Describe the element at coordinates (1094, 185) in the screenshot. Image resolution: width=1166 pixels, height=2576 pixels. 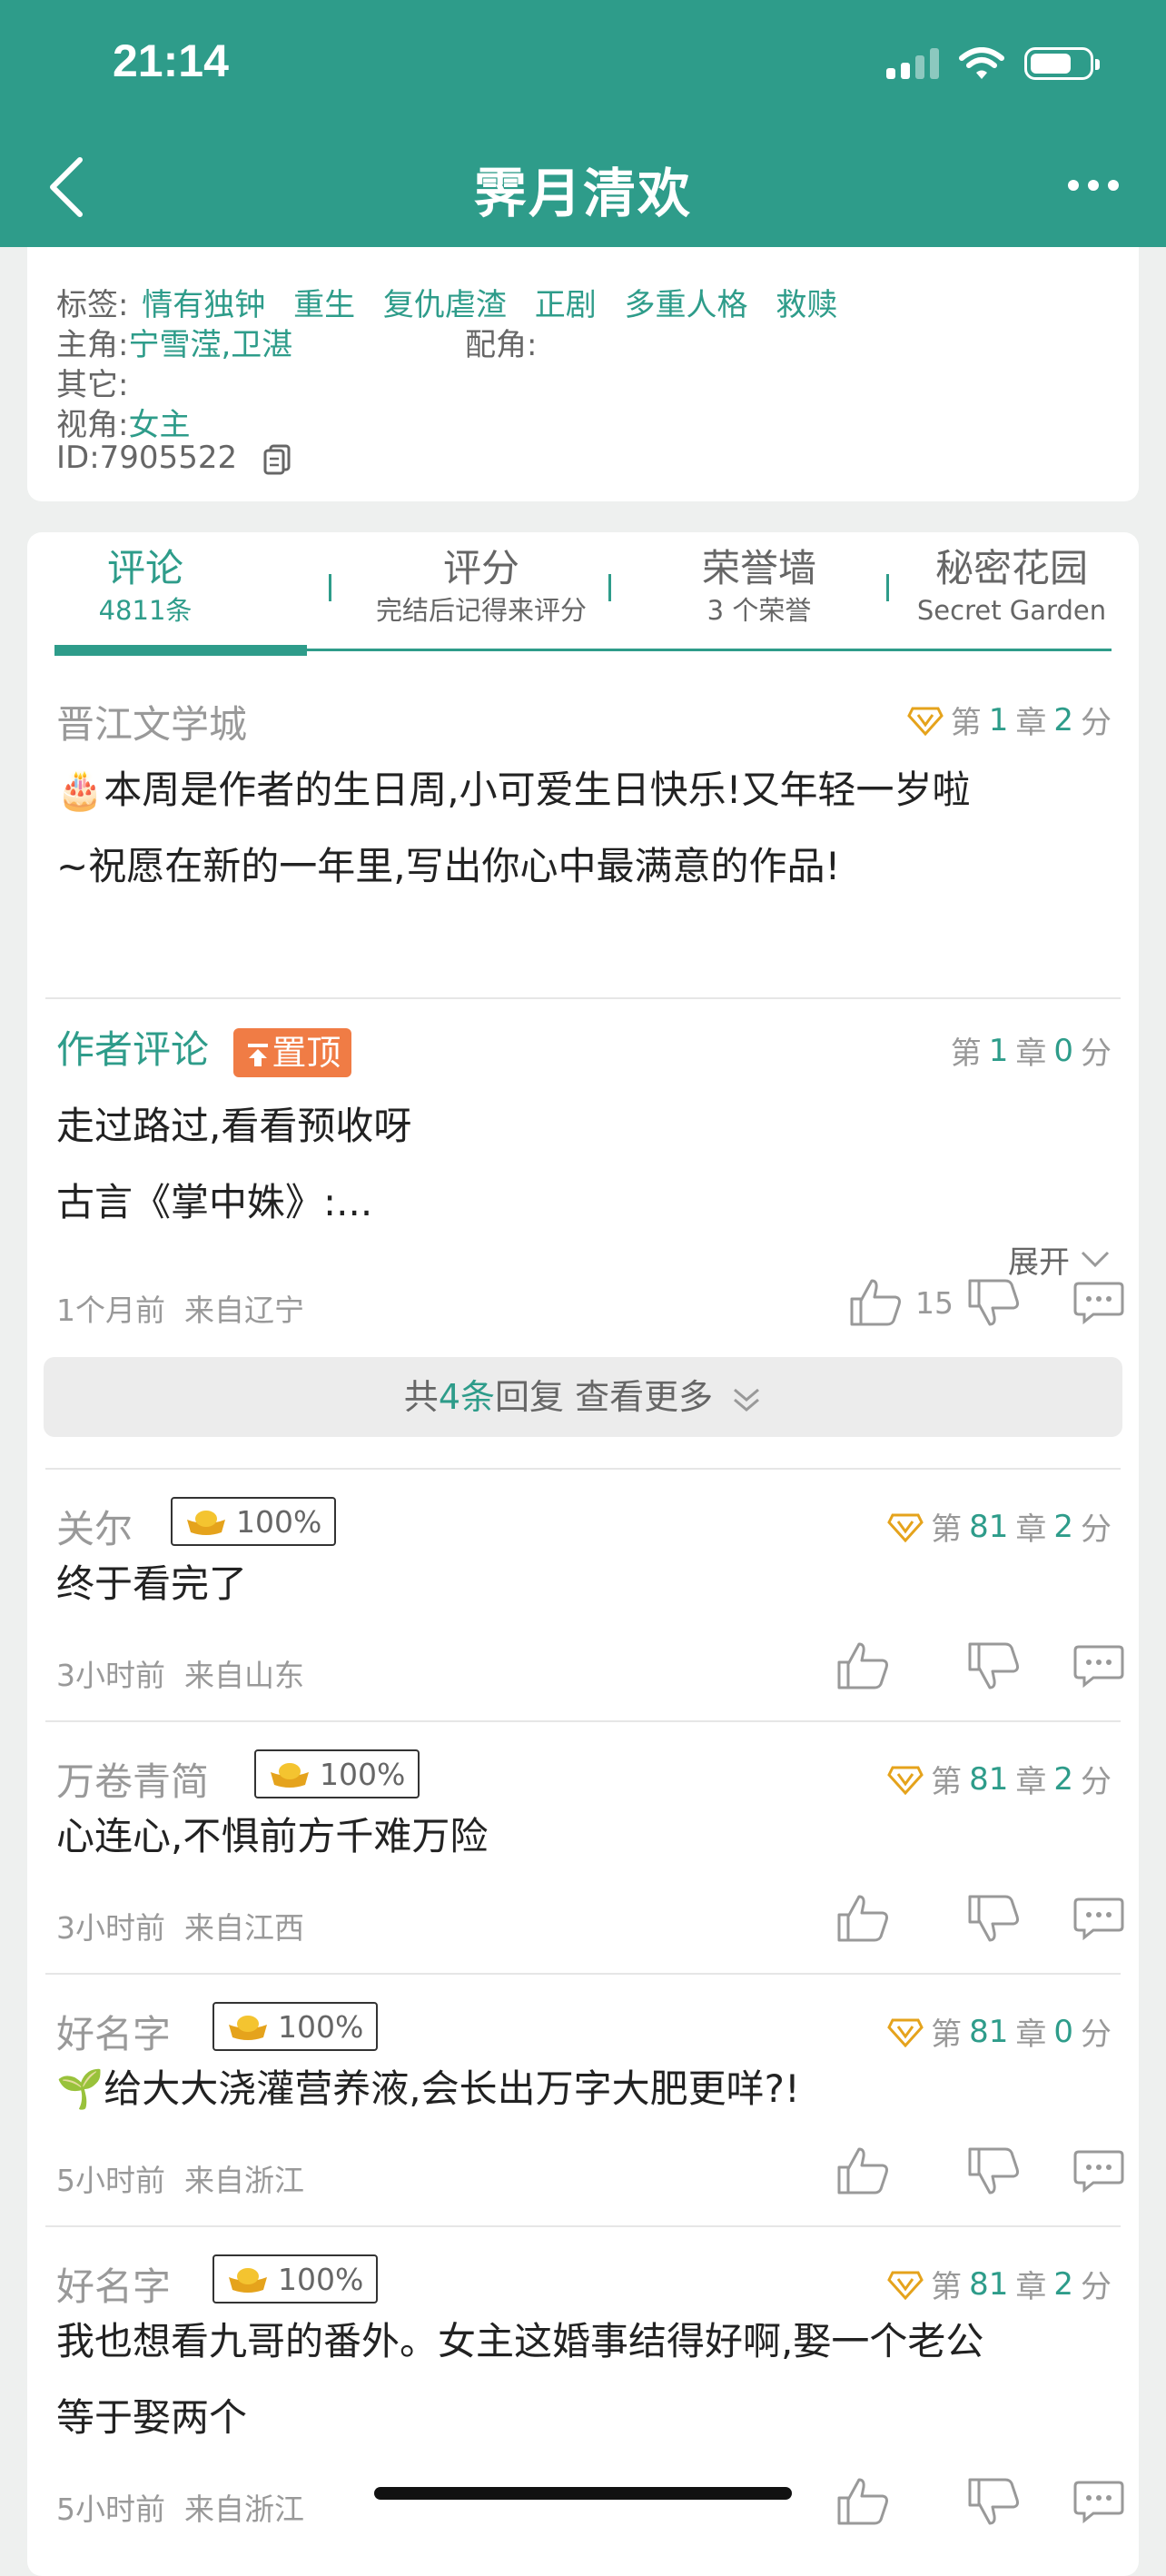
I see `more-options-icon` at that location.